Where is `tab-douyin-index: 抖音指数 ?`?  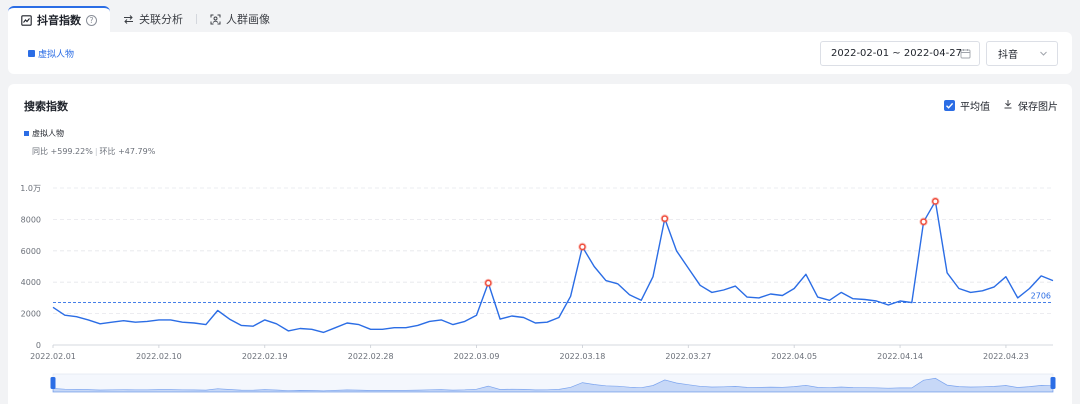 tab-douyin-index: 抖音指数 ? is located at coordinates (59, 19).